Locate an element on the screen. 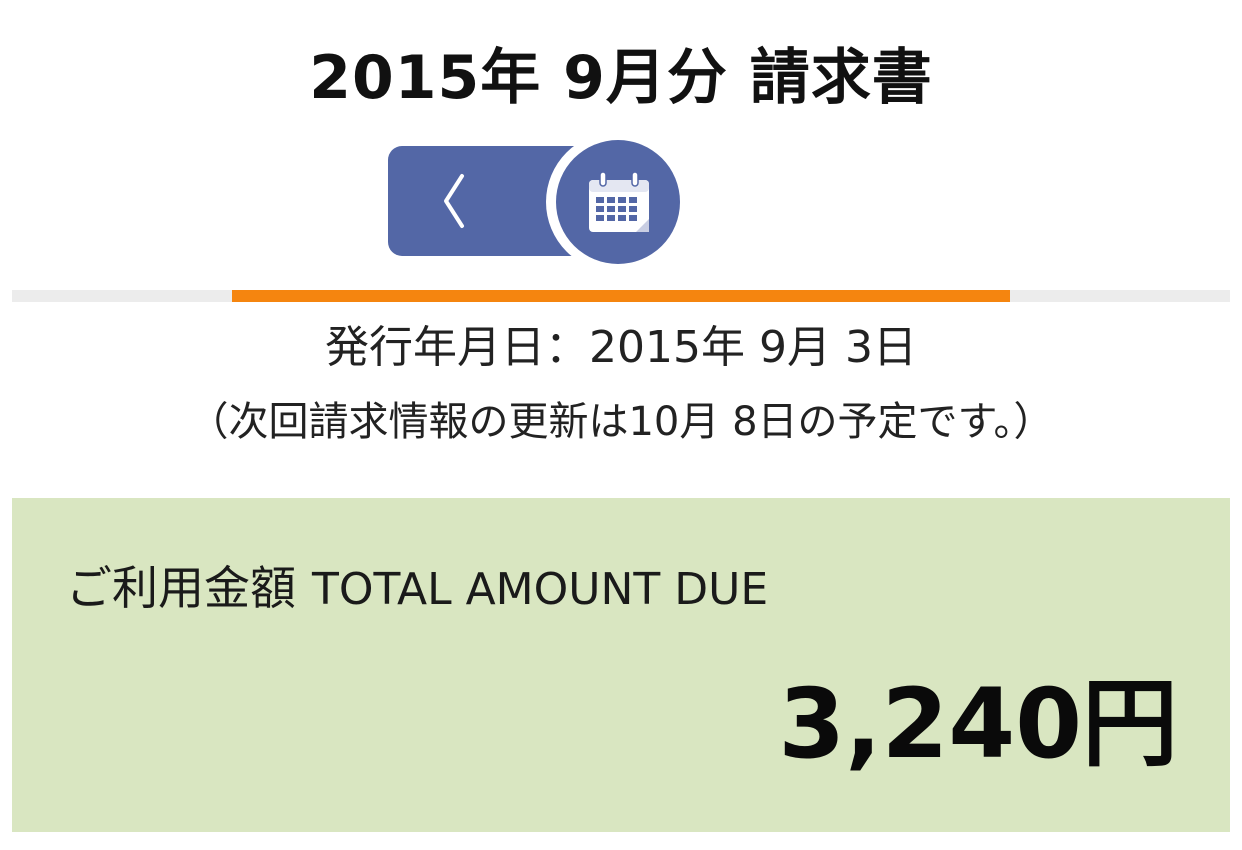 The height and width of the screenshot is (850, 1242). month-navigation is located at coordinates (543, 202).